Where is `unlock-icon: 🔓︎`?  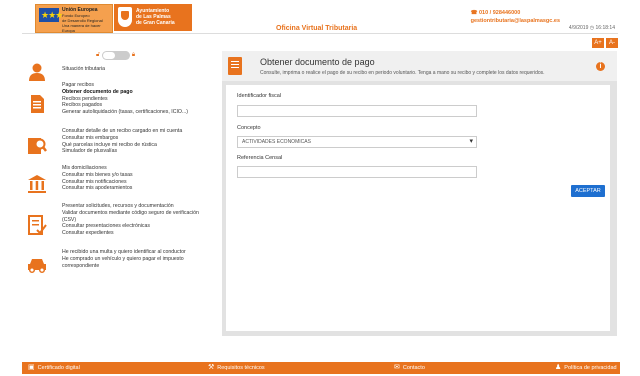
unlock-icon: 🔓︎ is located at coordinates (98, 55).